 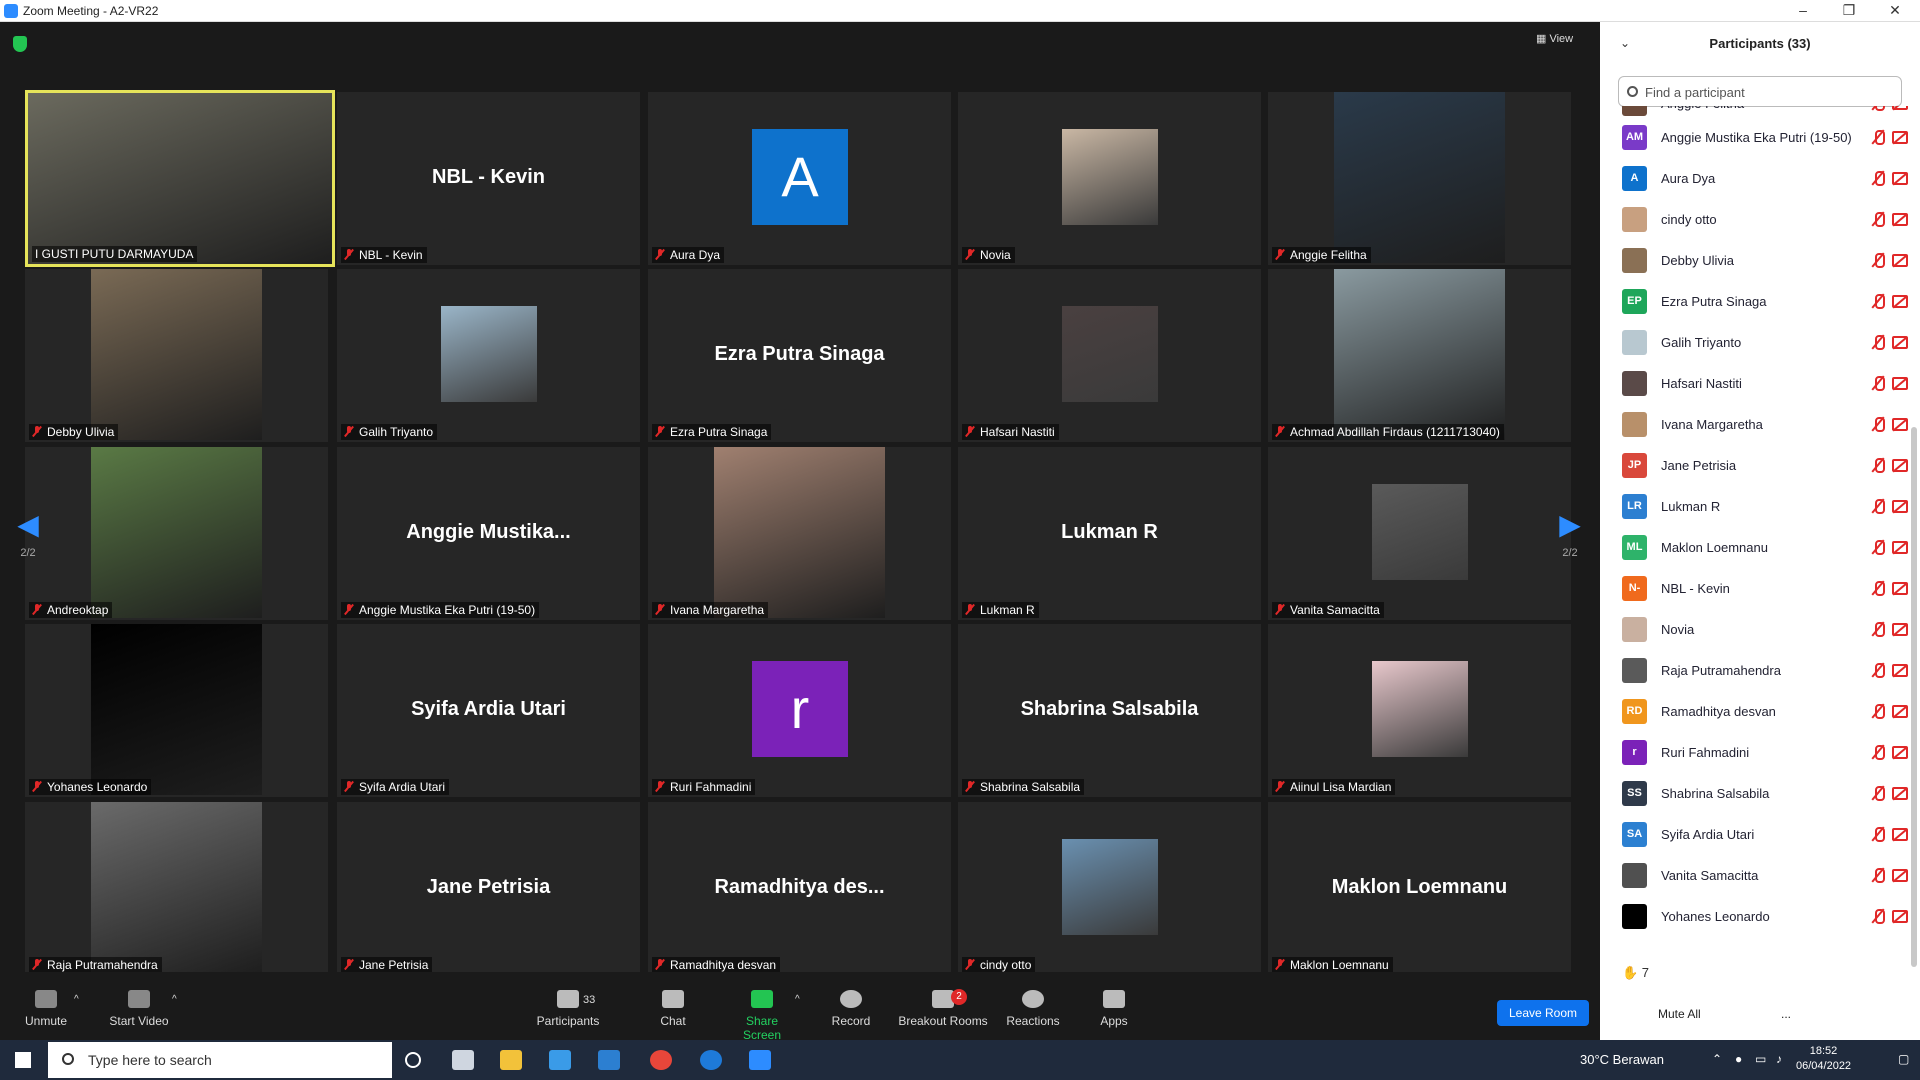 What do you see at coordinates (180, 178) in the screenshot?
I see `video-tile: I GUSTI PUTU DARMAYUDA` at bounding box center [180, 178].